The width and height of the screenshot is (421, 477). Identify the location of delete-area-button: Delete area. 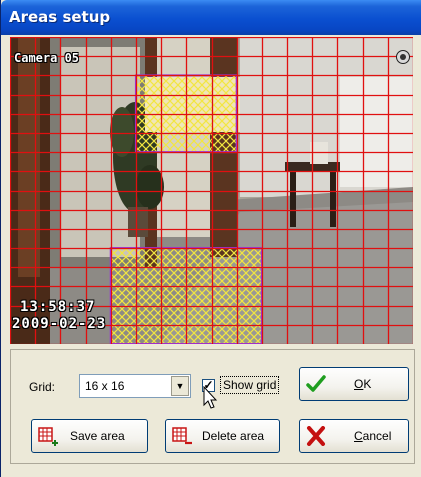
(222, 436).